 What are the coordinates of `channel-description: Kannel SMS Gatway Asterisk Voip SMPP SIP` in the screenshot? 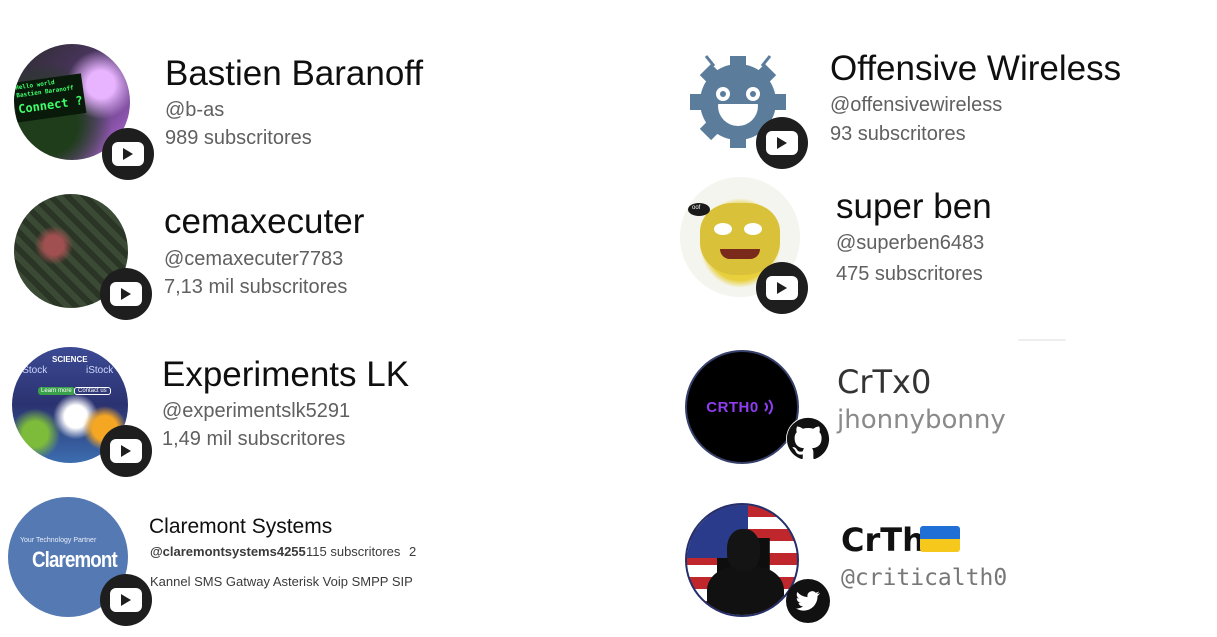 It's located at (281, 581).